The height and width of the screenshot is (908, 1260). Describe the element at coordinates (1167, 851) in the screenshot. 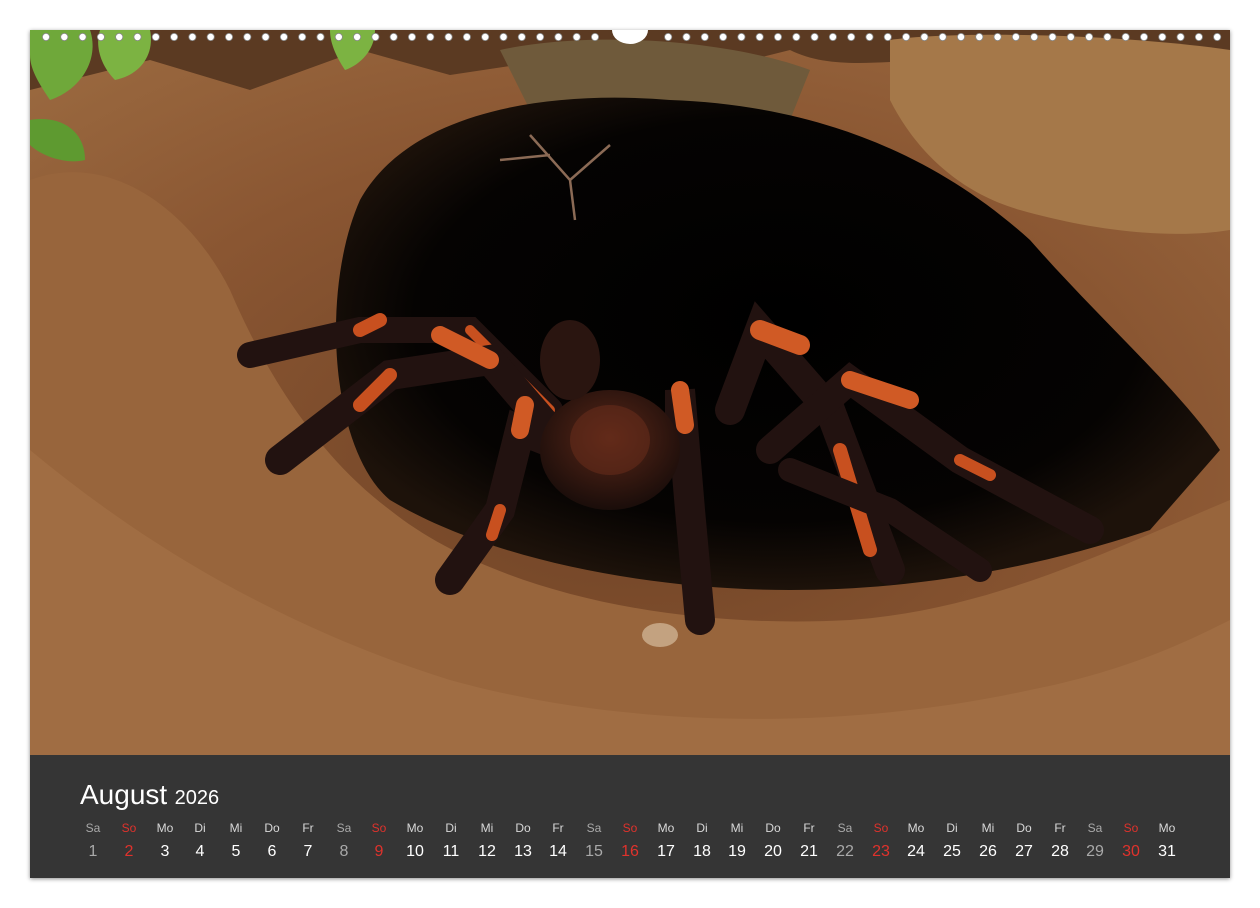

I see `day-number: 31` at that location.